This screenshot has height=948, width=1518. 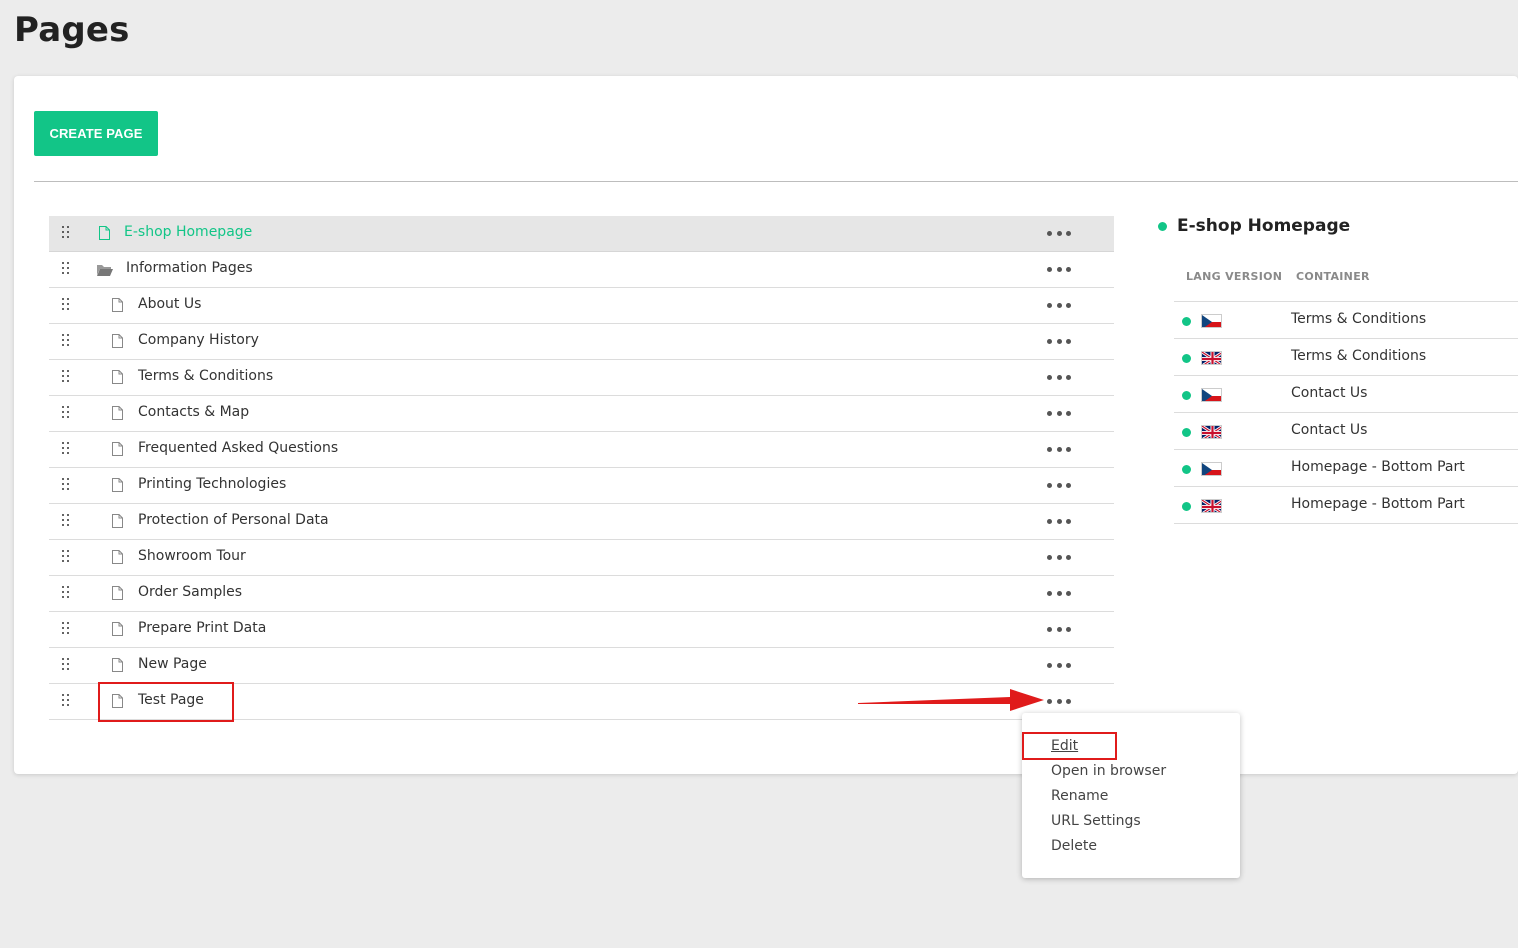 What do you see at coordinates (198, 340) in the screenshot?
I see `tree-row-label: Company History` at bounding box center [198, 340].